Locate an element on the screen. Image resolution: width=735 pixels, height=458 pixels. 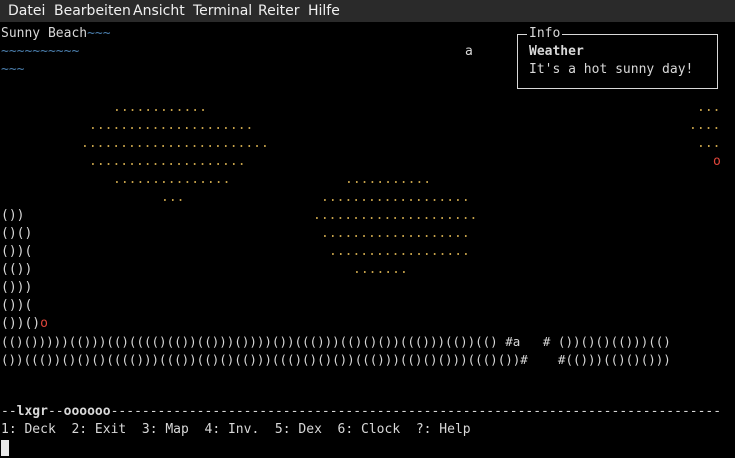
menu-datei: Datei is located at coordinates (26, 11).